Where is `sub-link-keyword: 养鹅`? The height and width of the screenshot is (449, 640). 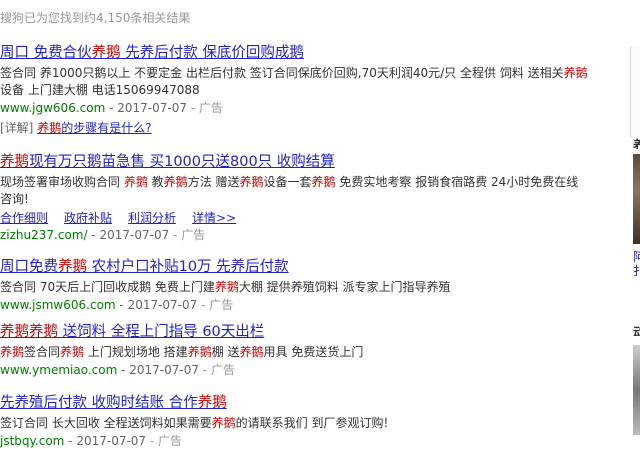 sub-link-keyword: 养鹅 is located at coordinates (49, 128).